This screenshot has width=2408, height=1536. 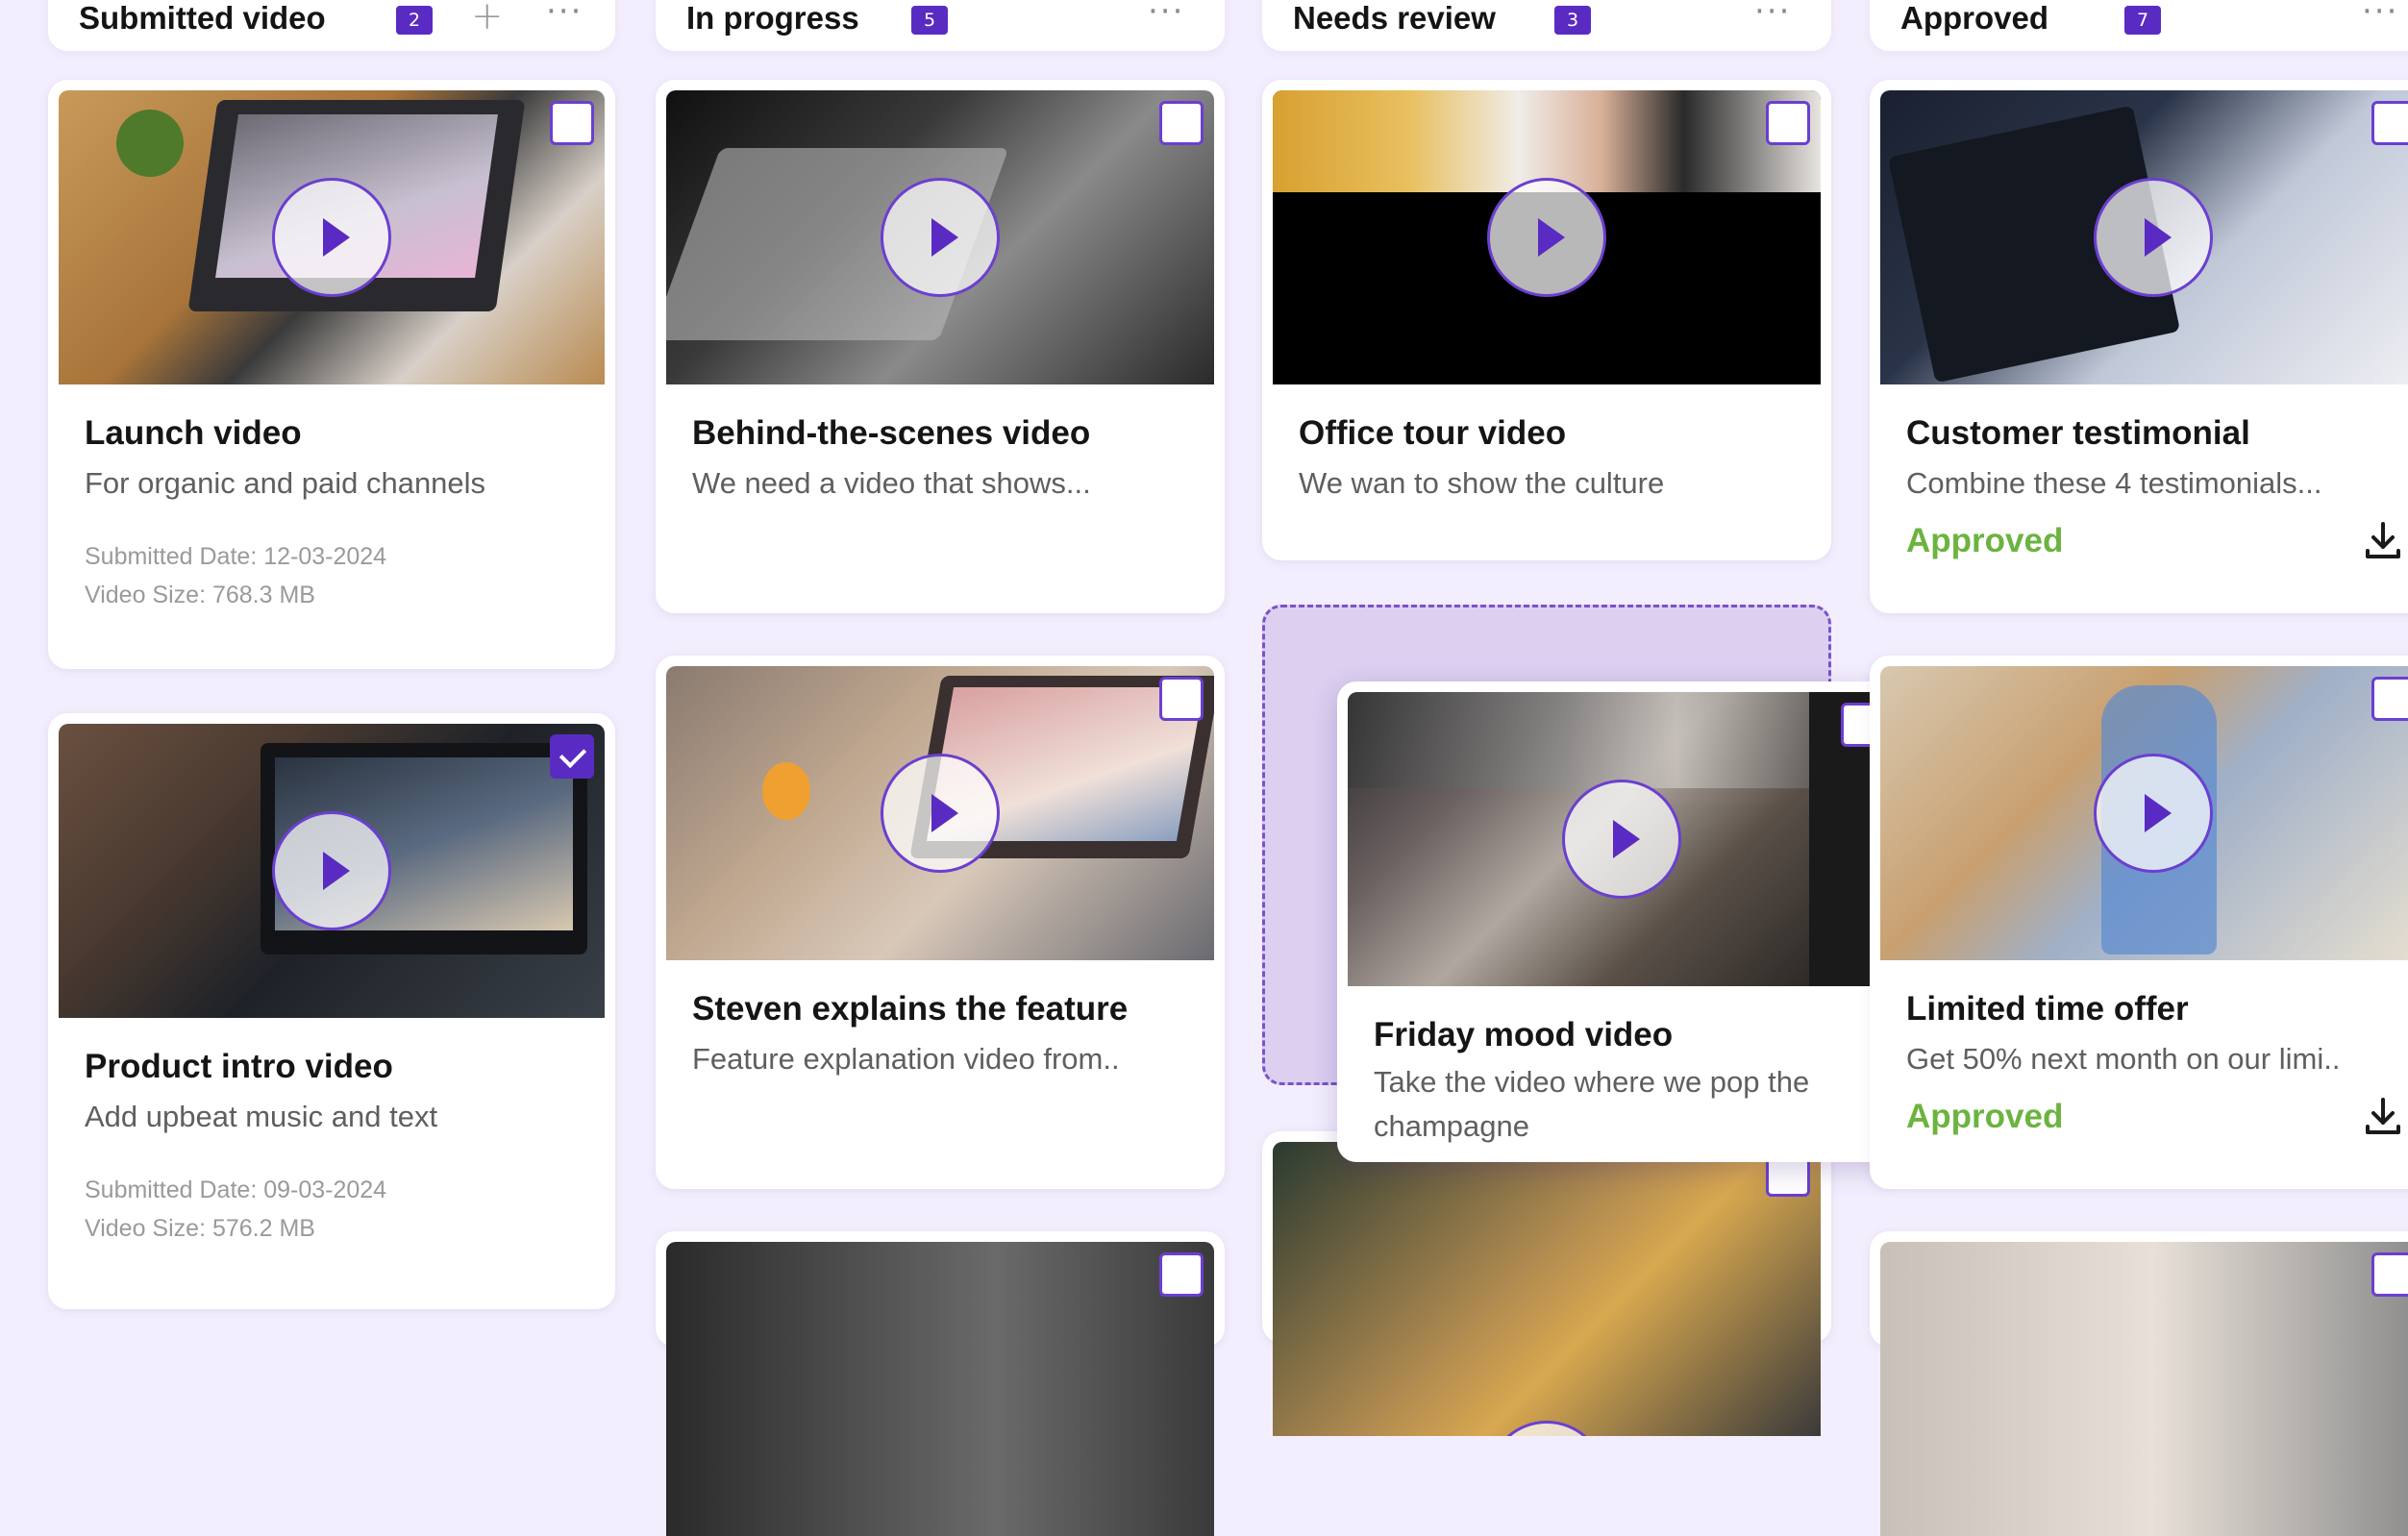 What do you see at coordinates (2142, 20) in the screenshot?
I see `column-count-badge: 7` at bounding box center [2142, 20].